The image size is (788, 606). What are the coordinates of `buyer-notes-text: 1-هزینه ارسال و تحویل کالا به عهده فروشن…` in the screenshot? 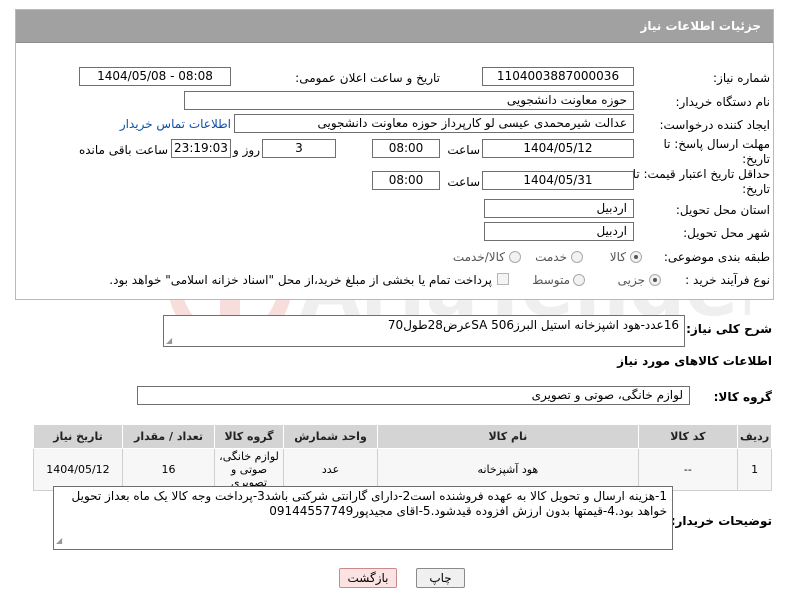 It's located at (369, 503).